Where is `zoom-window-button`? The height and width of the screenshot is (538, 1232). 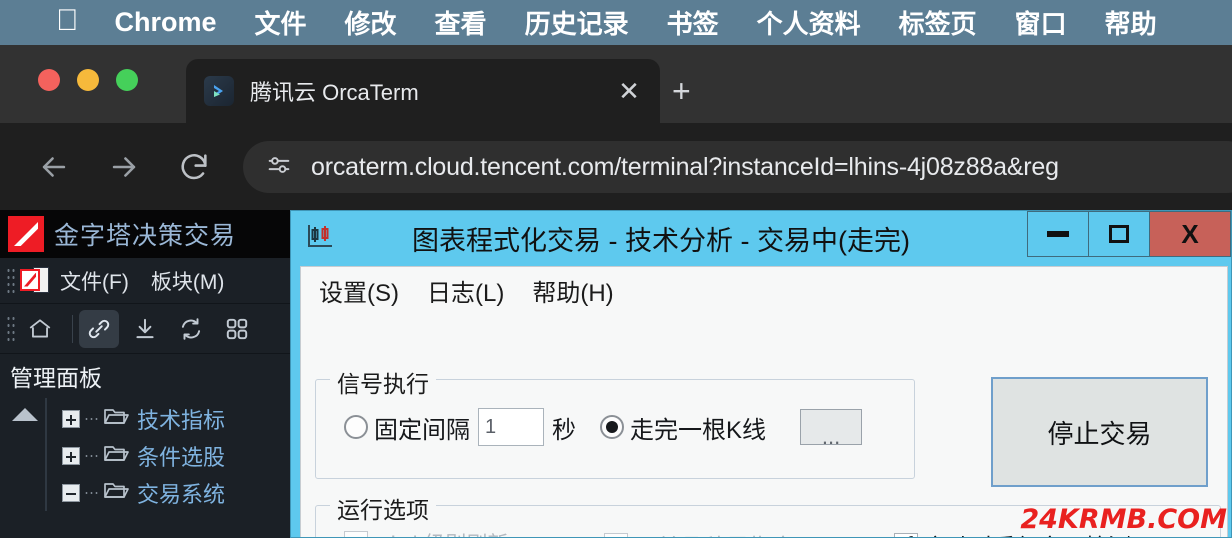
zoom-window-button is located at coordinates (127, 80).